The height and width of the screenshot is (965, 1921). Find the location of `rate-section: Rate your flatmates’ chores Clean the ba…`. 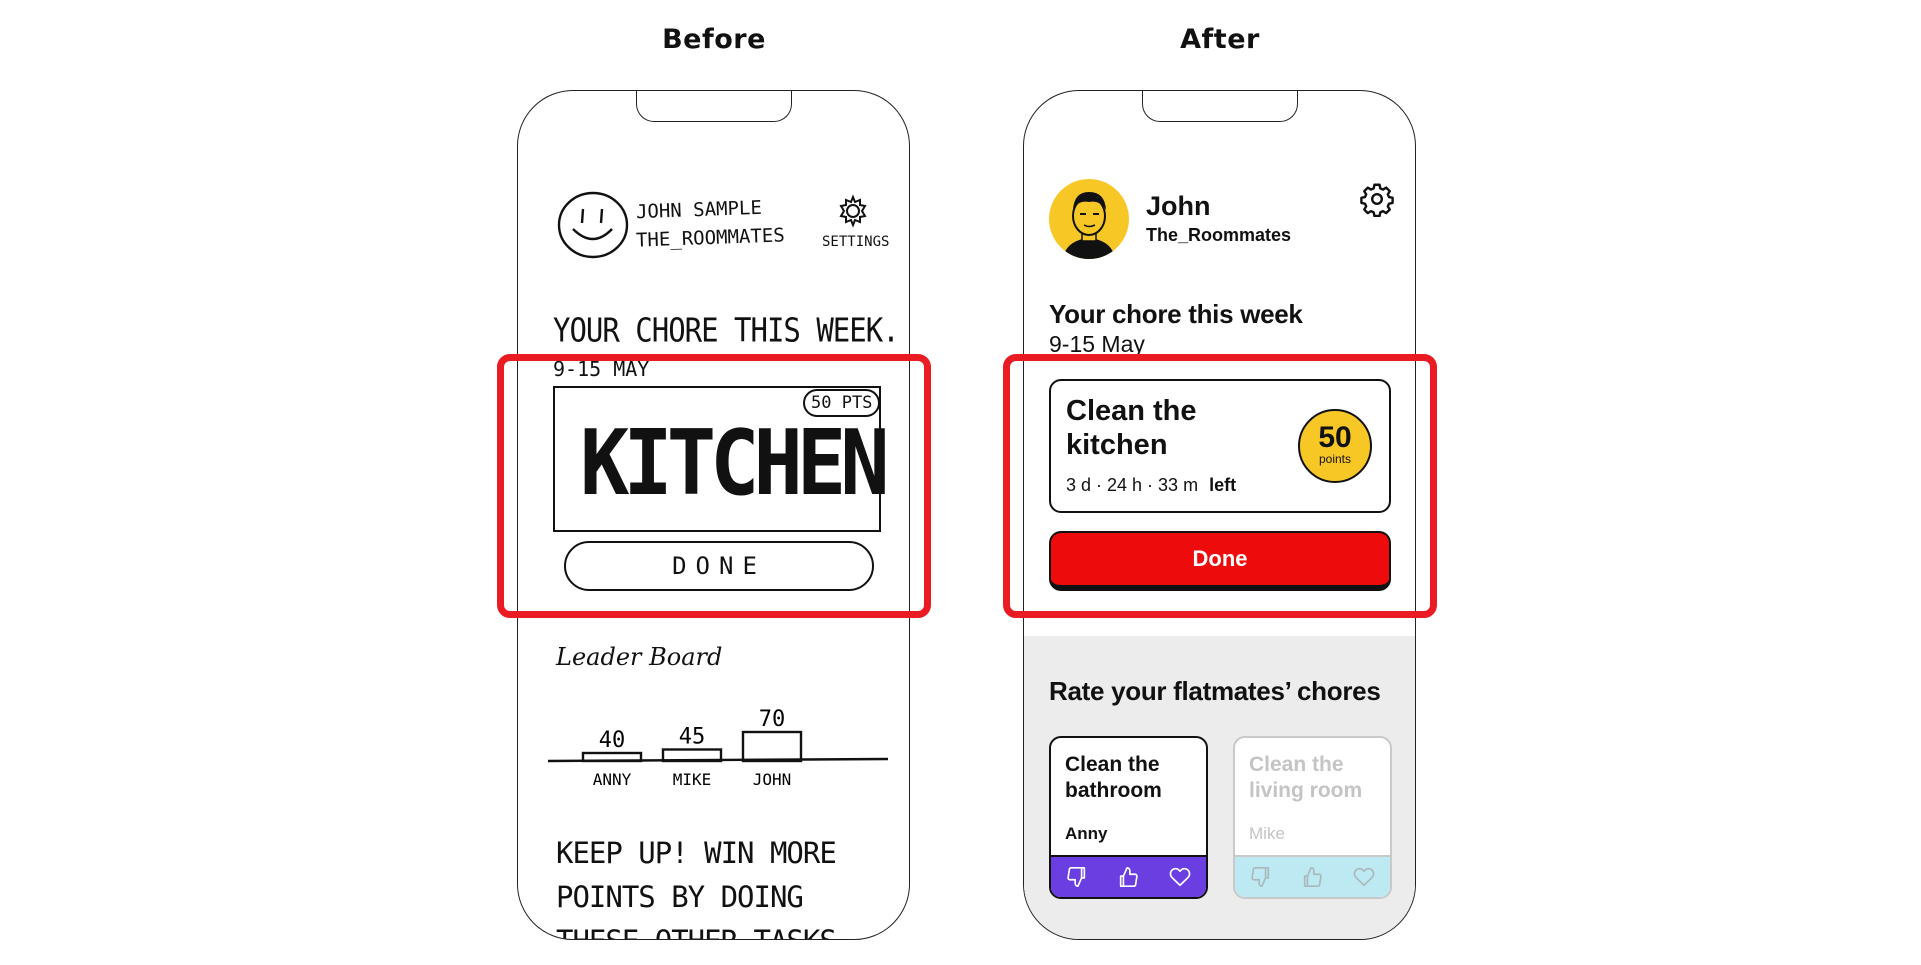

rate-section: Rate your flatmates’ chores Clean the ba… is located at coordinates (1219, 787).